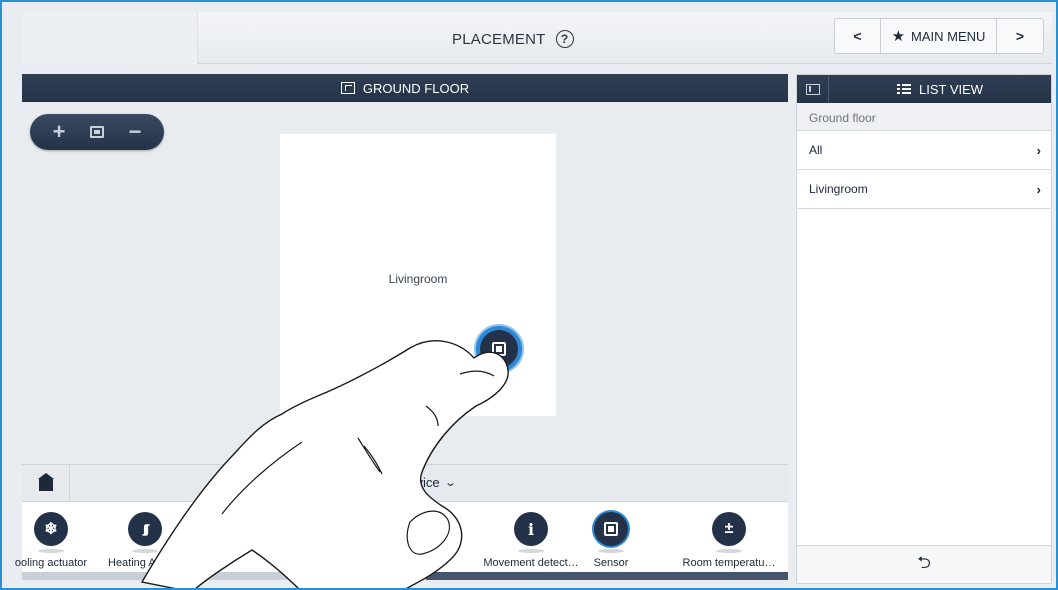 The width and height of the screenshot is (1058, 590). I want to click on list-view-title: LIST VIEW, so click(951, 89).